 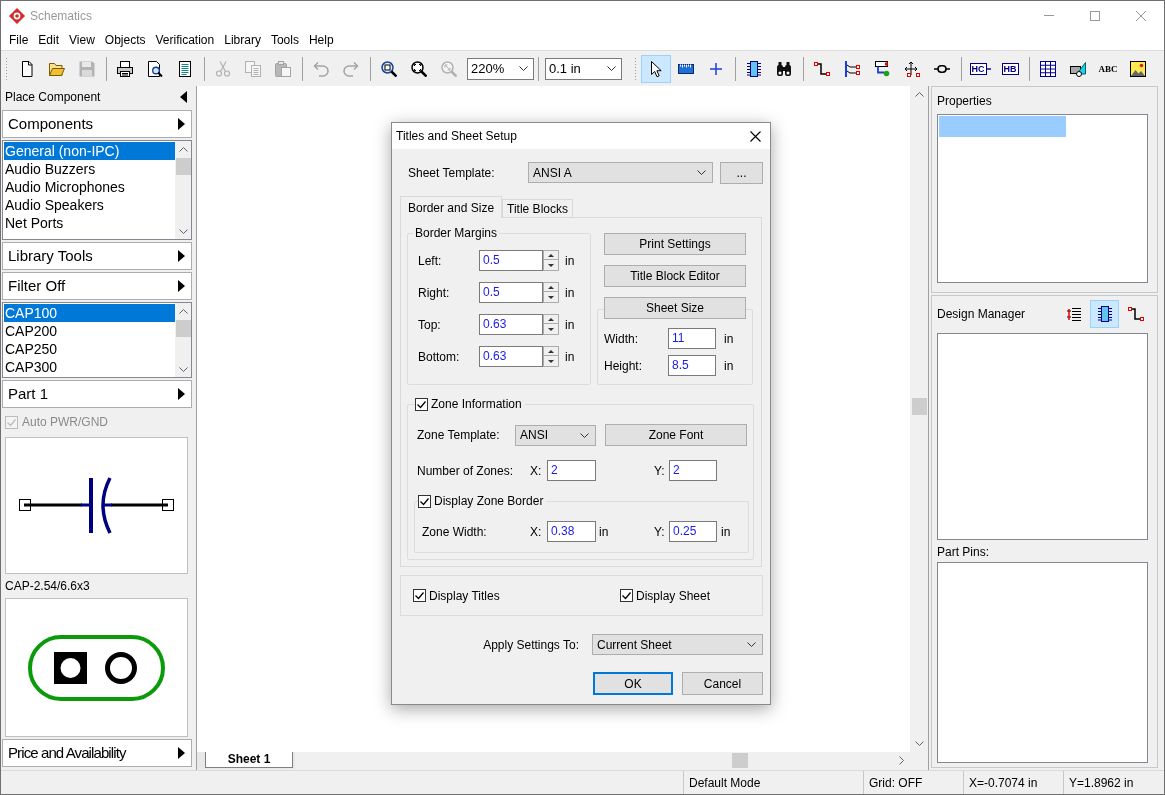 I want to click on chip-icon, so click(x=1104, y=314).